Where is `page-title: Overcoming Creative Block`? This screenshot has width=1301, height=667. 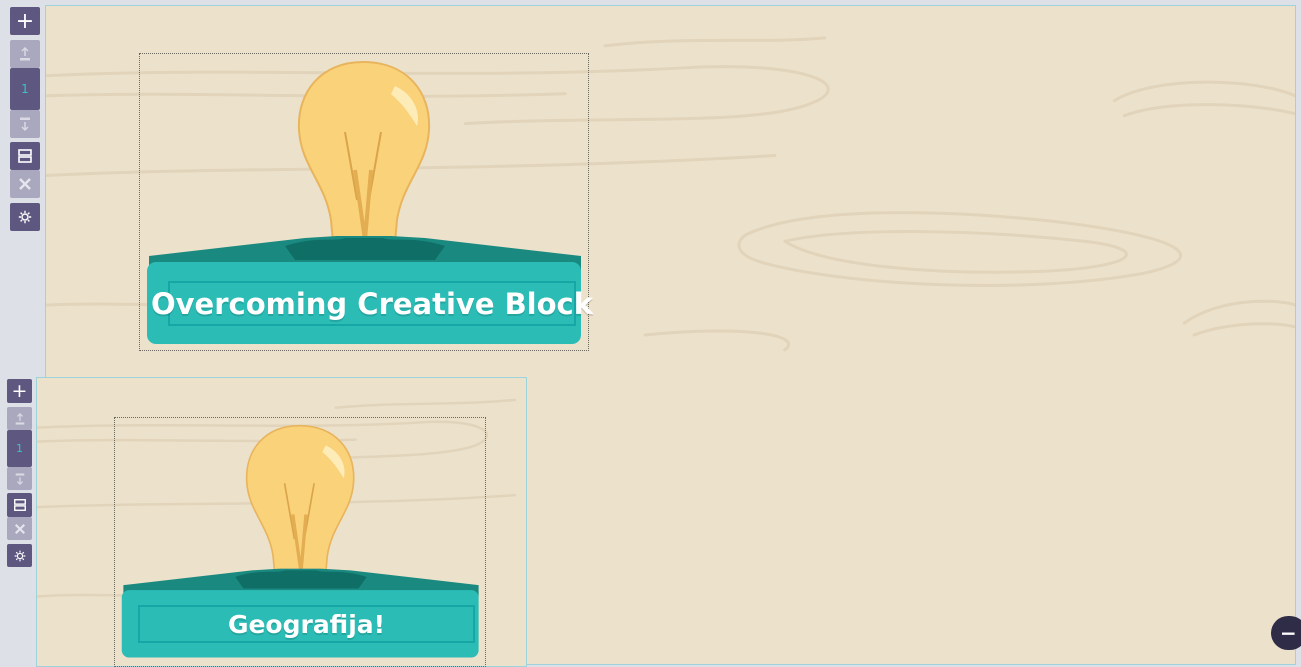 page-title: Overcoming Creative Block is located at coordinates (372, 303).